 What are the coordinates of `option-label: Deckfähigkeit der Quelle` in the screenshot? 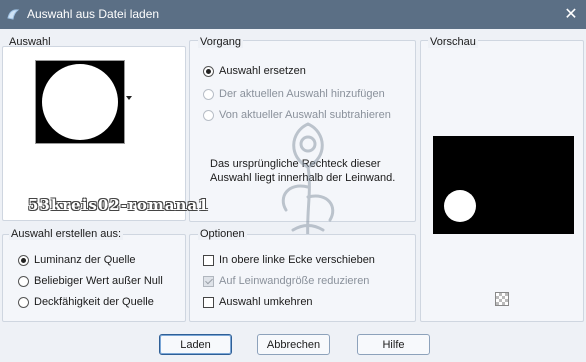 It's located at (94, 302).